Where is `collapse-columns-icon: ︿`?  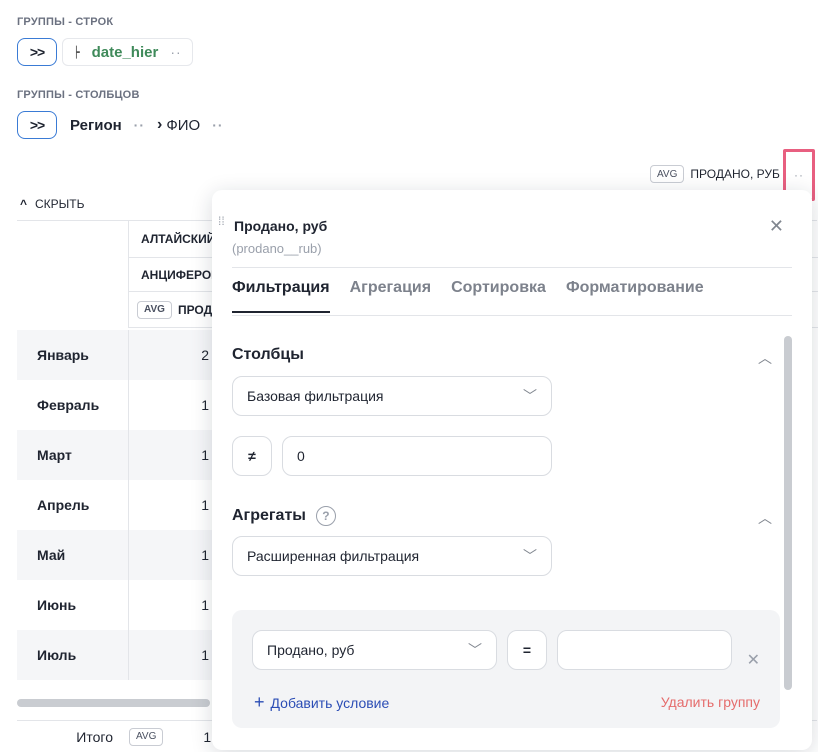 collapse-columns-icon: ︿ is located at coordinates (765, 358).